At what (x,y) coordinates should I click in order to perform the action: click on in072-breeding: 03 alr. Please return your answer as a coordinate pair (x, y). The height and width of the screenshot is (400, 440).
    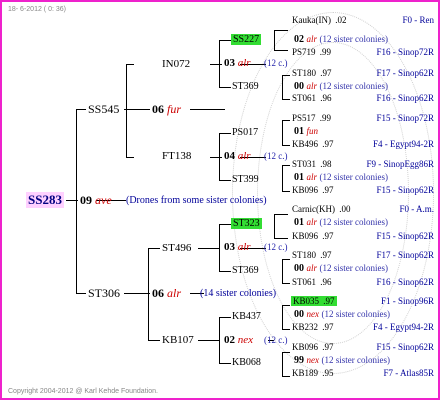
    Looking at the image, I should click on (237, 63).